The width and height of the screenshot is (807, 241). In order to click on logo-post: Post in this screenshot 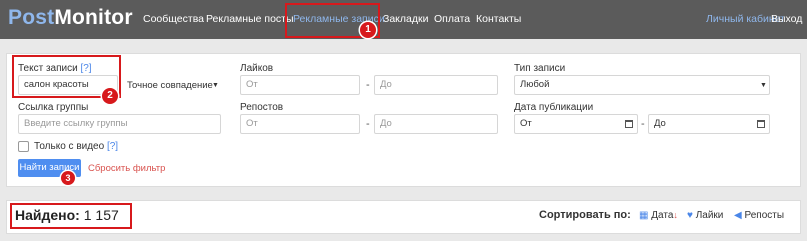, I will do `click(31, 17)`.